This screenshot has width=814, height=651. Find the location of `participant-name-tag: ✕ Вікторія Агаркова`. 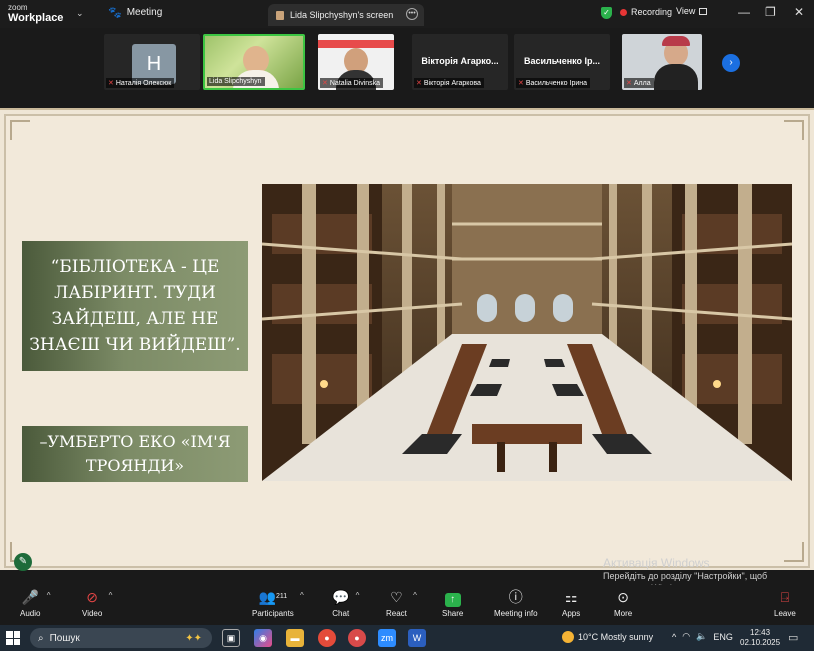

participant-name-tag: ✕ Вікторія Агаркова is located at coordinates (449, 83).